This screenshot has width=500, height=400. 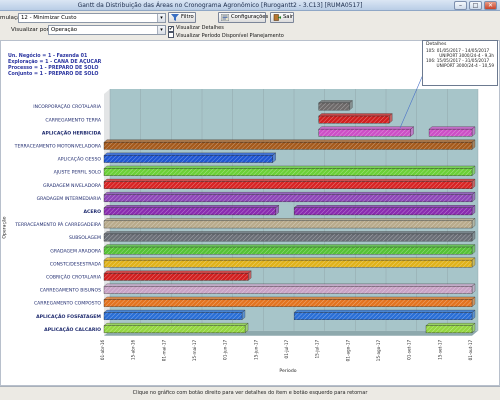 I want to click on hierarchy-line: Conjunto = 1 - PREPARO DE SOLO, so click(x=53, y=75).